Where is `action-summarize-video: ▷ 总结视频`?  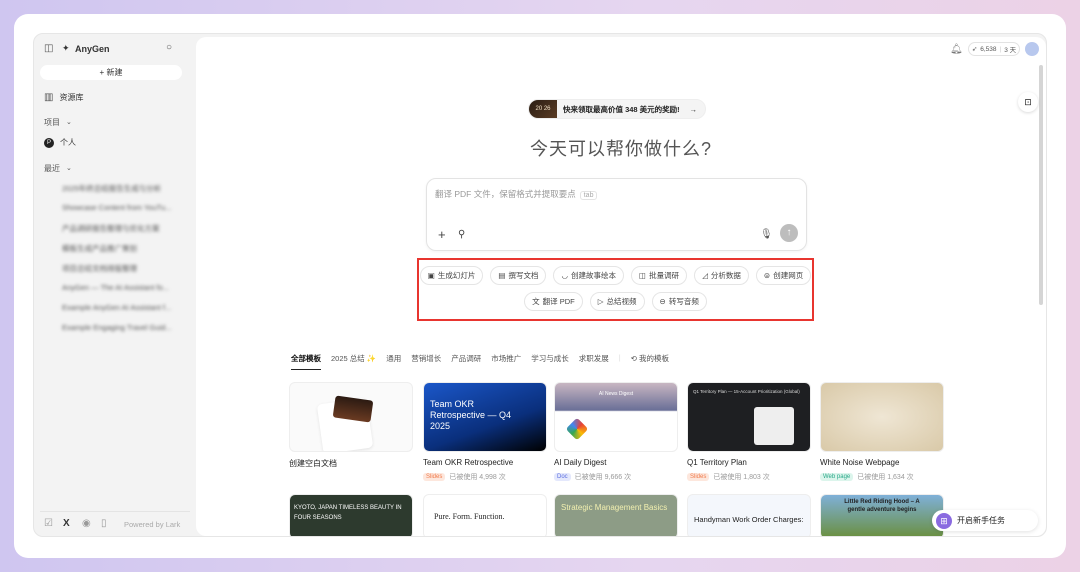 action-summarize-video: ▷ 总结视频 is located at coordinates (617, 301).